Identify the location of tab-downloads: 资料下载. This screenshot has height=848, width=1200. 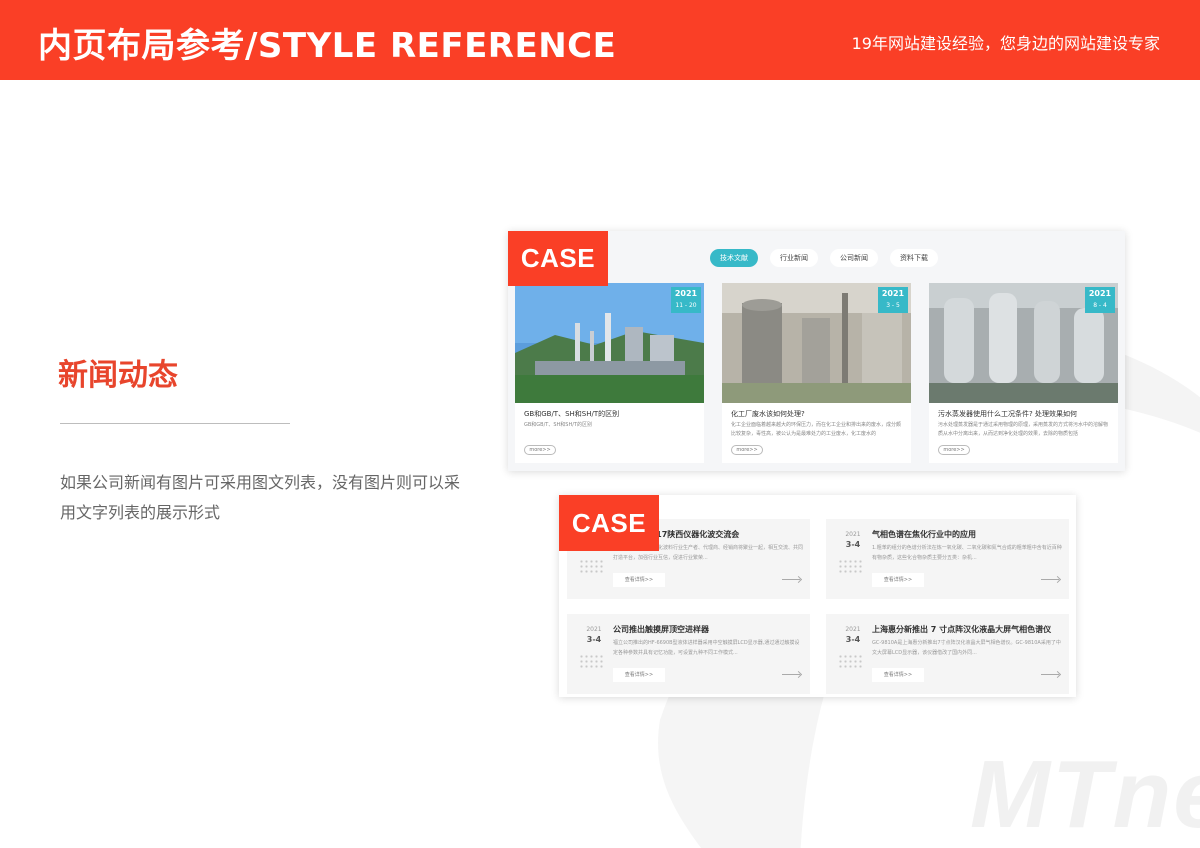
(914, 258).